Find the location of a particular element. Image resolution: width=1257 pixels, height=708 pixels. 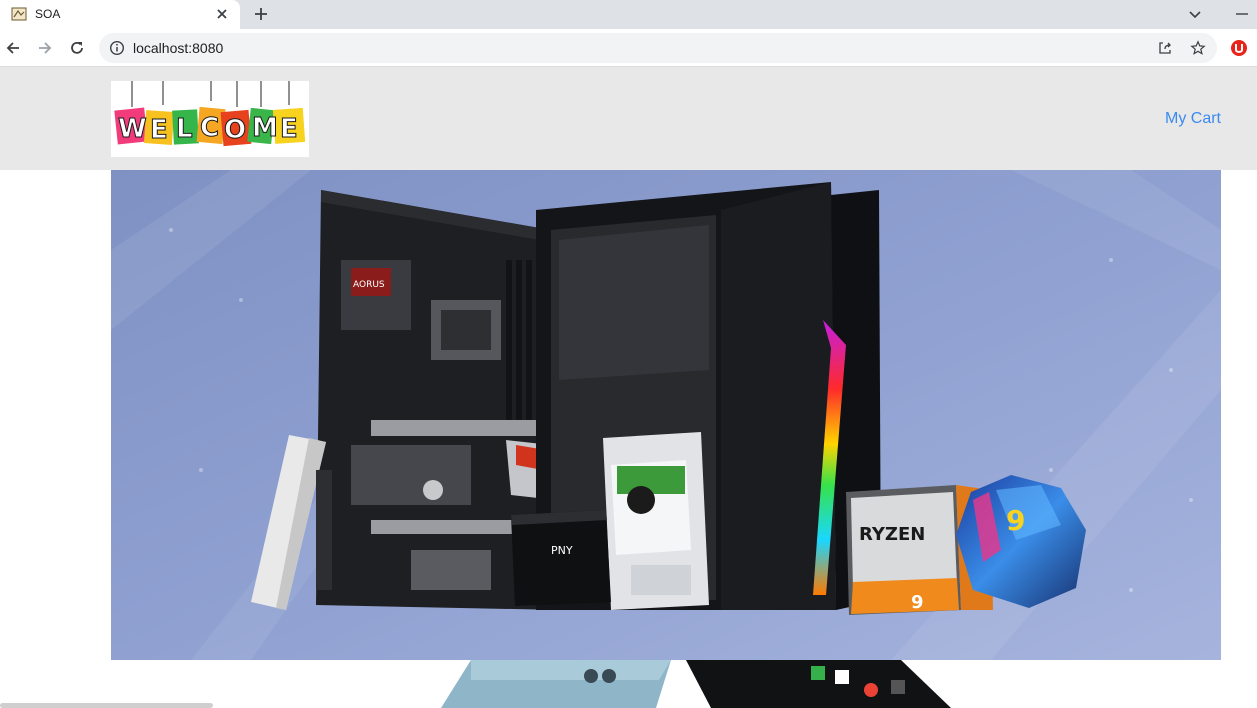

address-bar: localhost:8080 is located at coordinates (658, 48).